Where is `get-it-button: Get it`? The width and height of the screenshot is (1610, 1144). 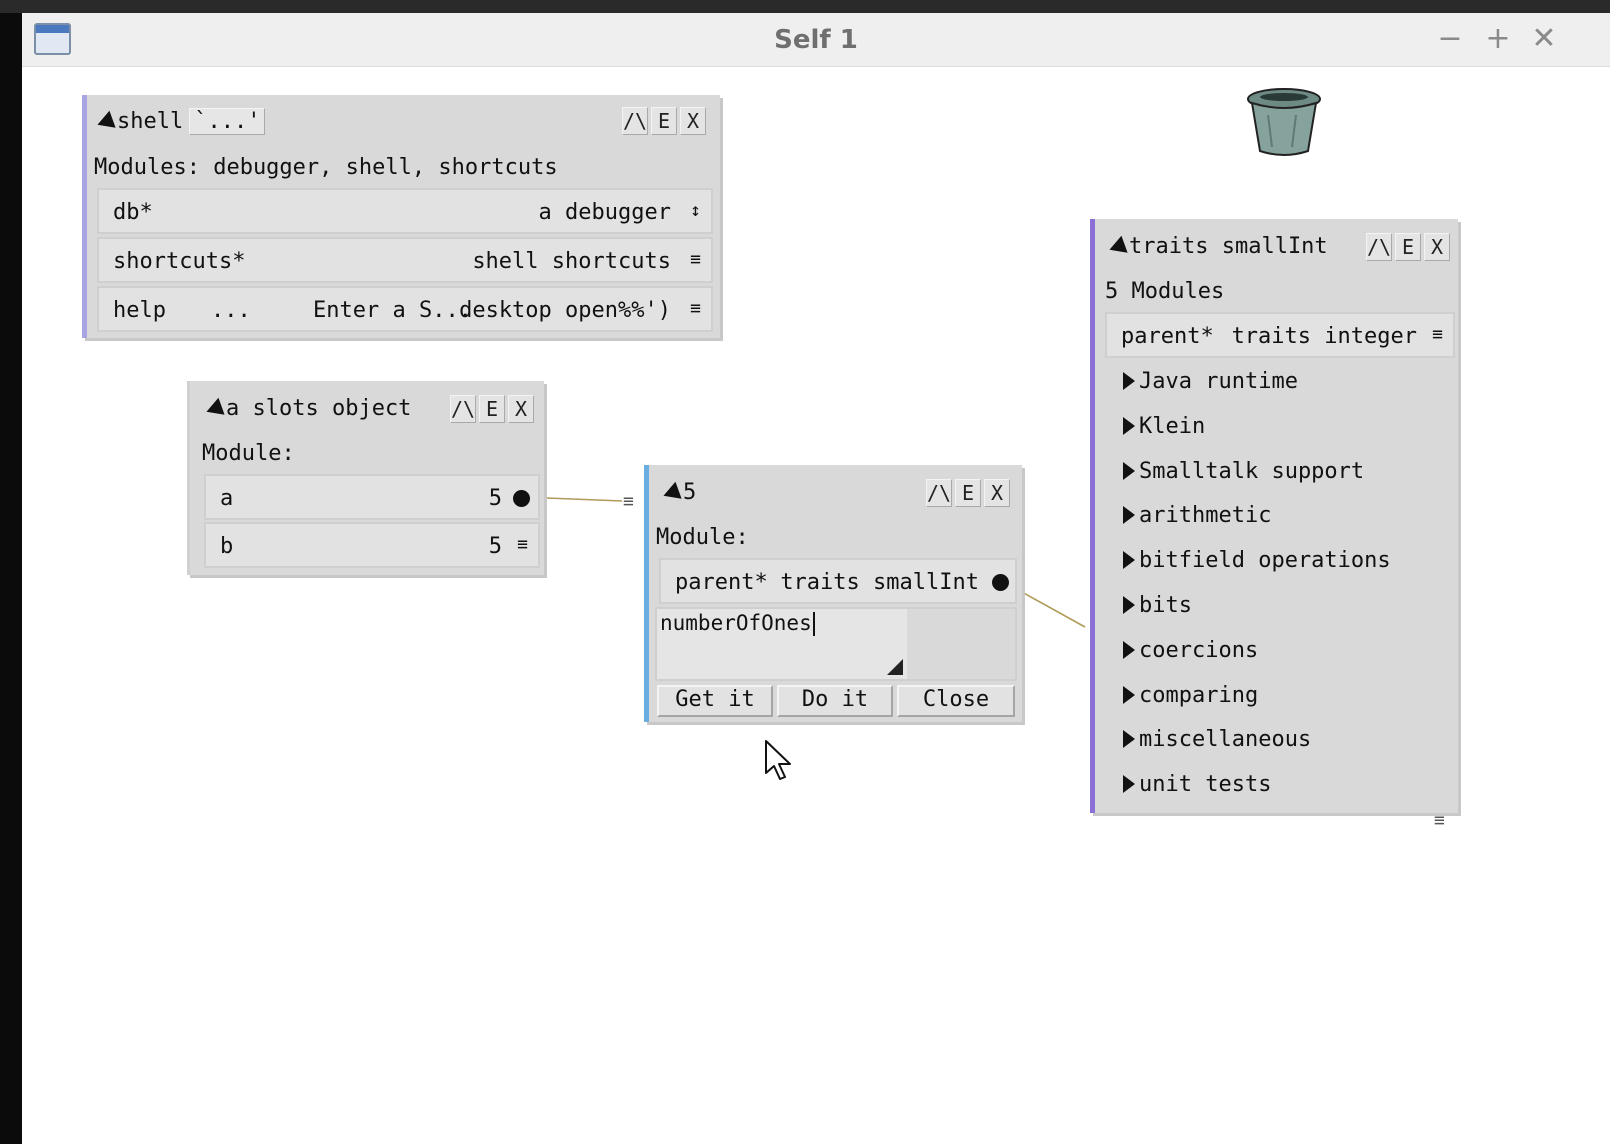 get-it-button: Get it is located at coordinates (715, 701).